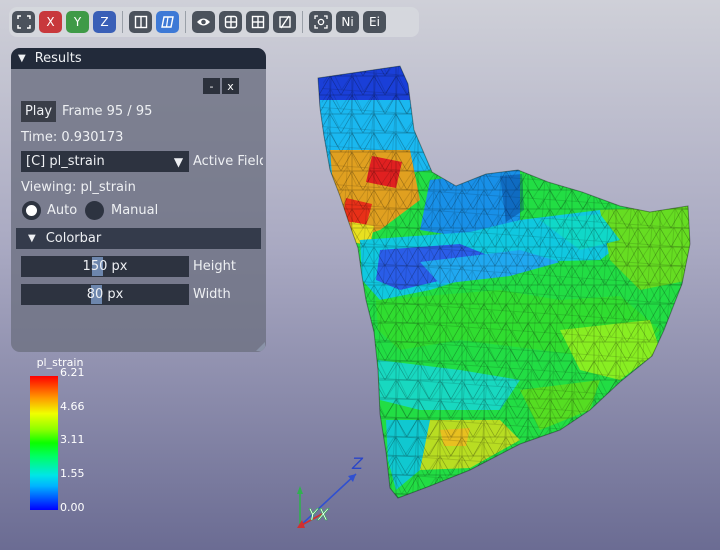  What do you see at coordinates (330, 491) in the screenshot?
I see `axes-triad: Z YX` at bounding box center [330, 491].